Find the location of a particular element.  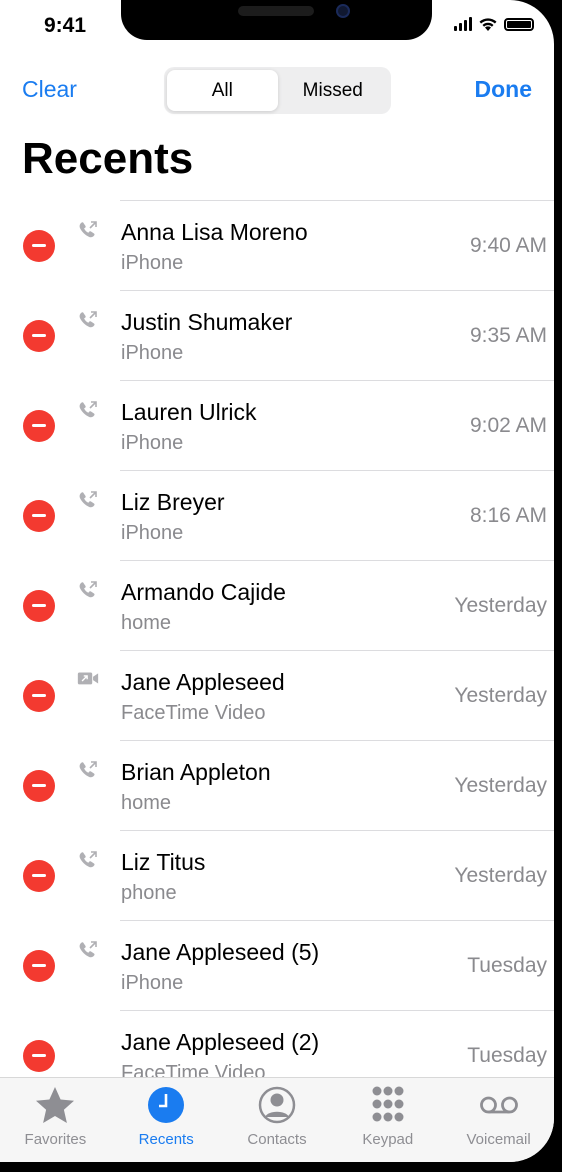

call-row: Jane Appleseed (5) iPhone Tuesday is located at coordinates (288, 965).